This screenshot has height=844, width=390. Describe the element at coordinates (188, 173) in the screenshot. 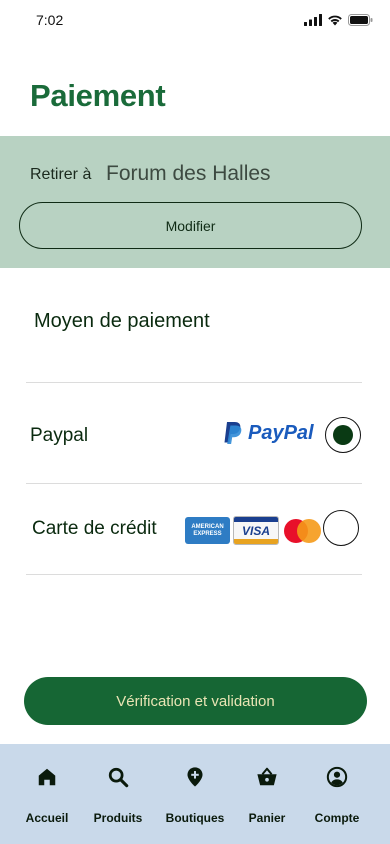

I see `pickup-store-name: Forum des Halles` at that location.